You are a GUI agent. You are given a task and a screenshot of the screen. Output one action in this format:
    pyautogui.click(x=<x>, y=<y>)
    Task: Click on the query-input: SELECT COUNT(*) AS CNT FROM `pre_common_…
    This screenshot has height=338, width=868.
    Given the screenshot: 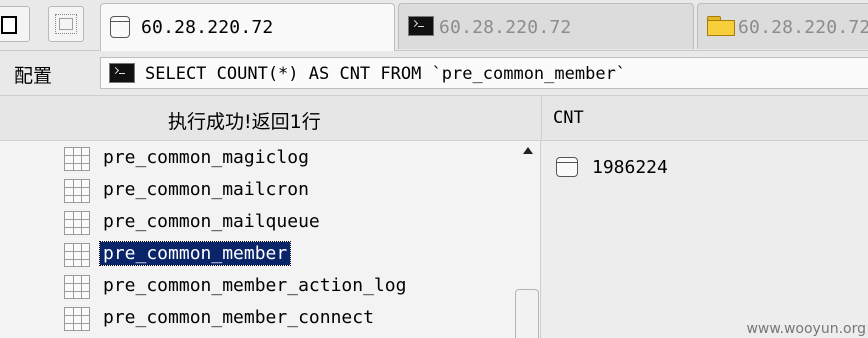 What is the action you would take?
    pyautogui.click(x=484, y=73)
    